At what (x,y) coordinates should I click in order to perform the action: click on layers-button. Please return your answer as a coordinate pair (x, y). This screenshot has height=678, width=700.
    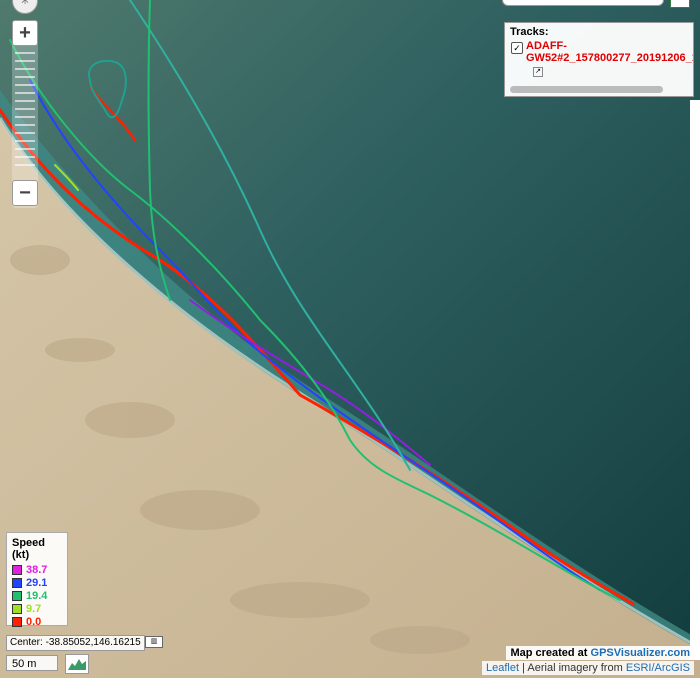
    Looking at the image, I should click on (680, 4).